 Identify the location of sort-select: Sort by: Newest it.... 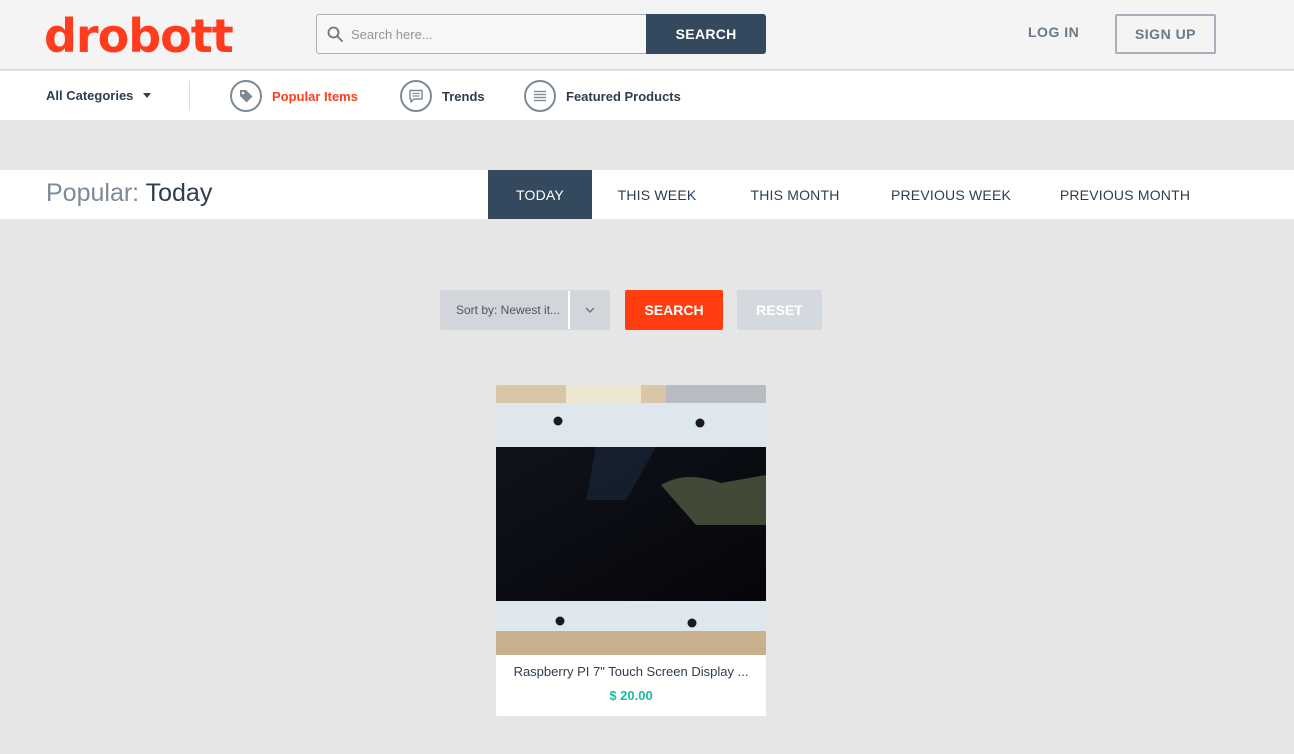
(525, 310).